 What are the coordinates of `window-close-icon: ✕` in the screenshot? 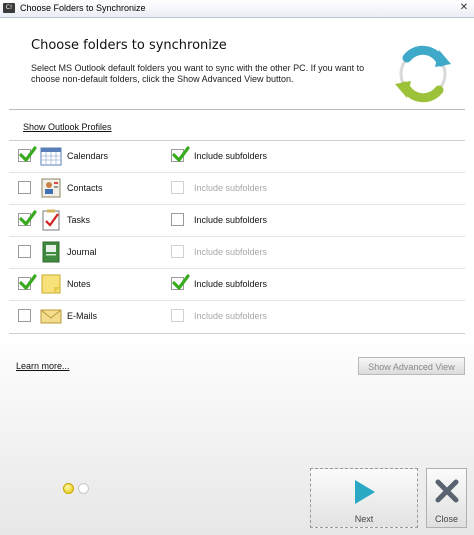 It's located at (464, 8).